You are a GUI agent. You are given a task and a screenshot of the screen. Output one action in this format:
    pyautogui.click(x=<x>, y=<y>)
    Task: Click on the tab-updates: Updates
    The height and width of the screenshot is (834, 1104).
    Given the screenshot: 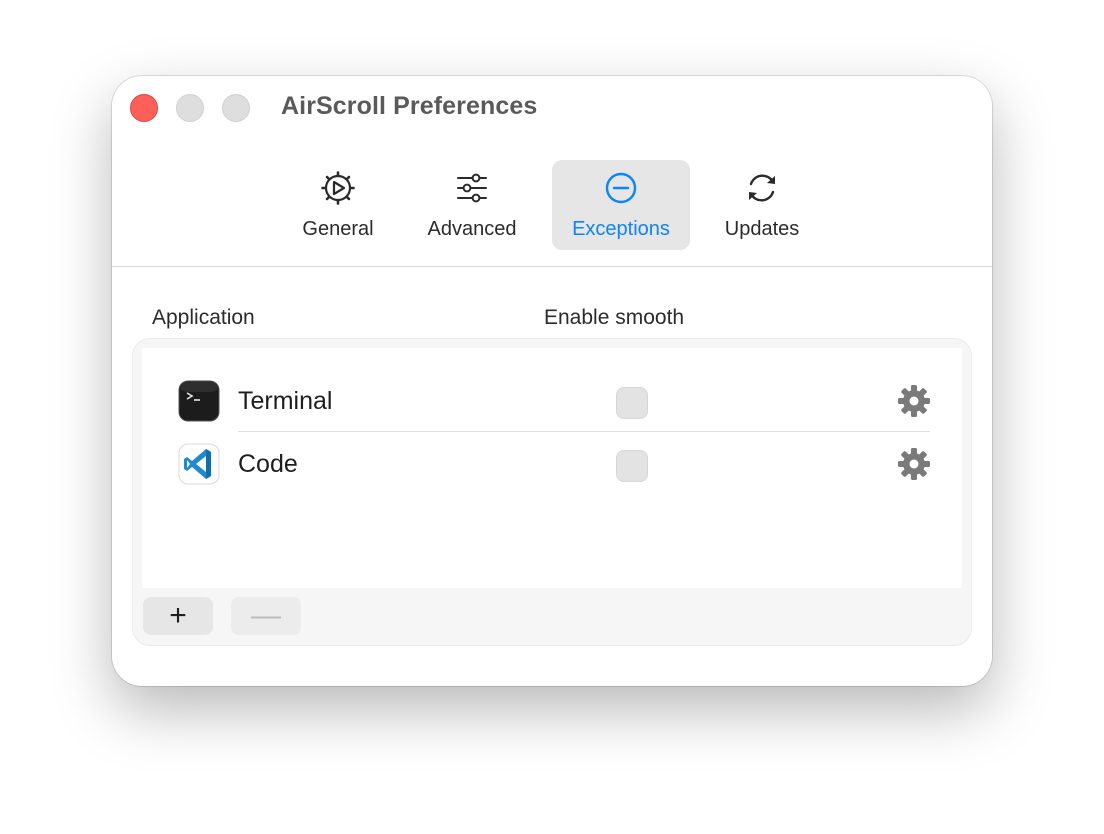 What is the action you would take?
    pyautogui.click(x=762, y=205)
    